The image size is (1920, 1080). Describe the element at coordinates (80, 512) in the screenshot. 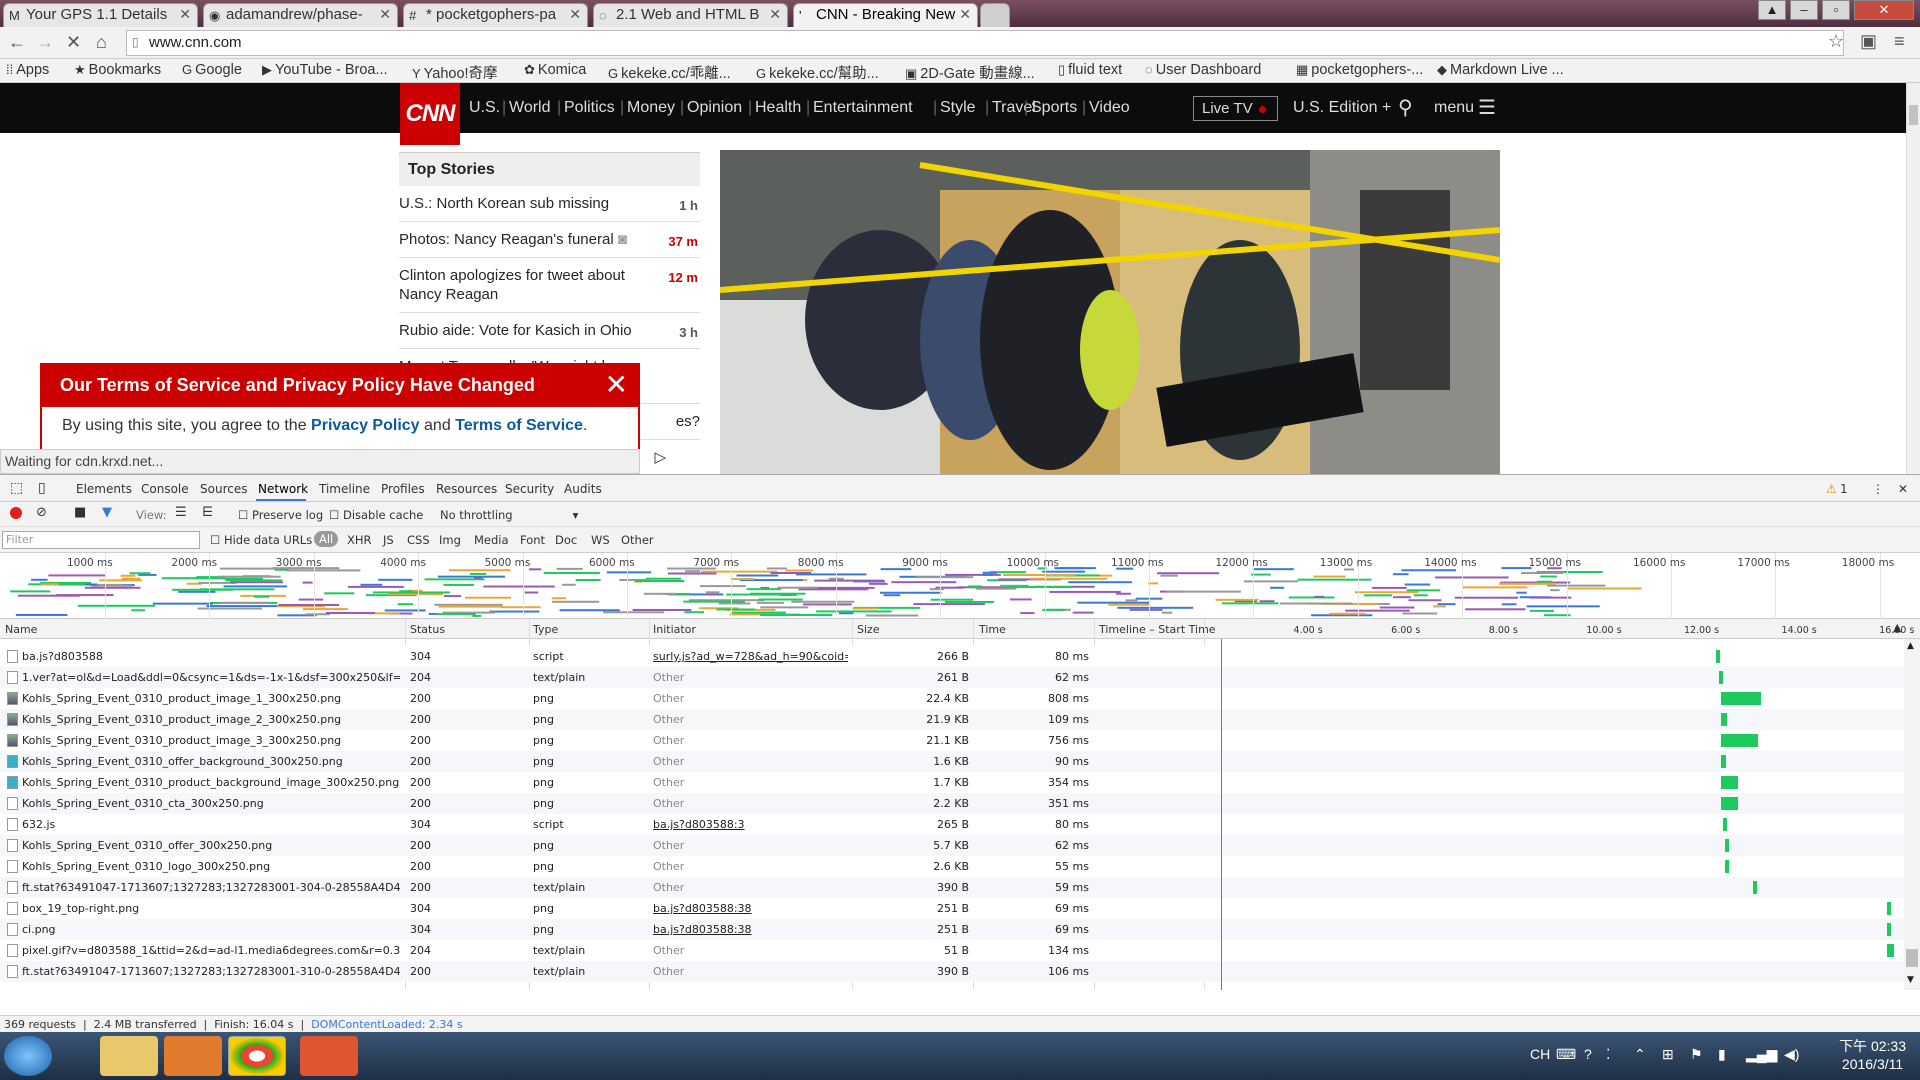

I see `capture-screenshots-icon: ■` at that location.